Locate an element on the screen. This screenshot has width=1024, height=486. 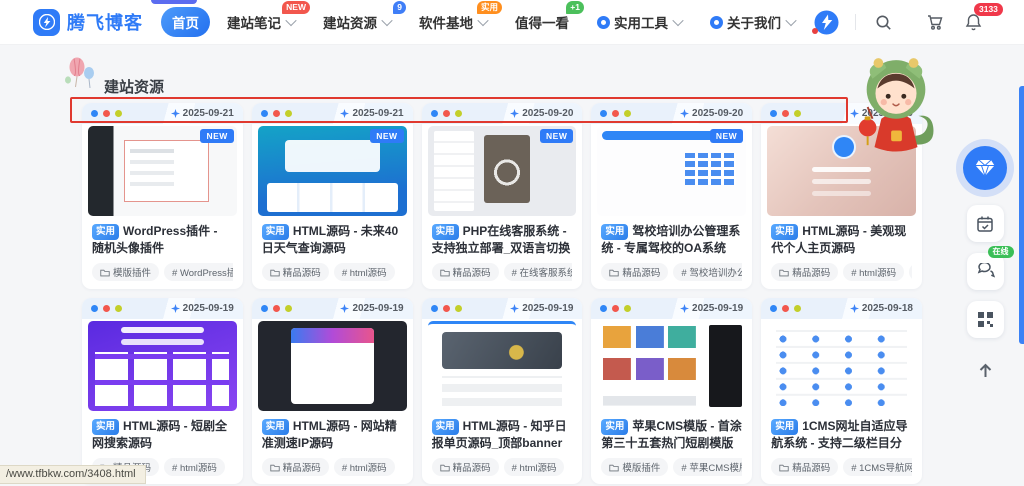
active-tab-indicator is located at coordinates (174, 2).